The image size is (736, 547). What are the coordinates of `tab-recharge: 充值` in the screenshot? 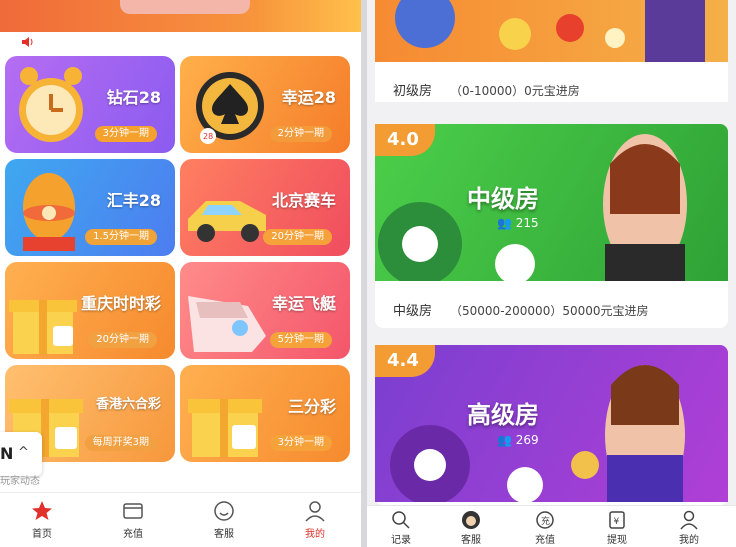 It's located at (133, 519).